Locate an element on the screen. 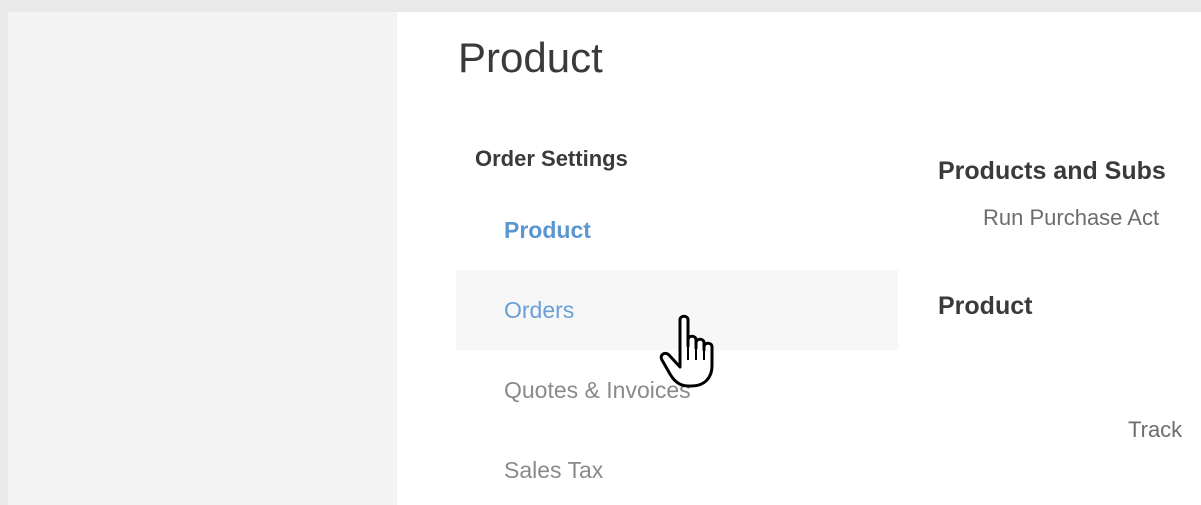 This screenshot has height=505, width=1201. nav-item-sales-tax: Sales Tax is located at coordinates (677, 467).